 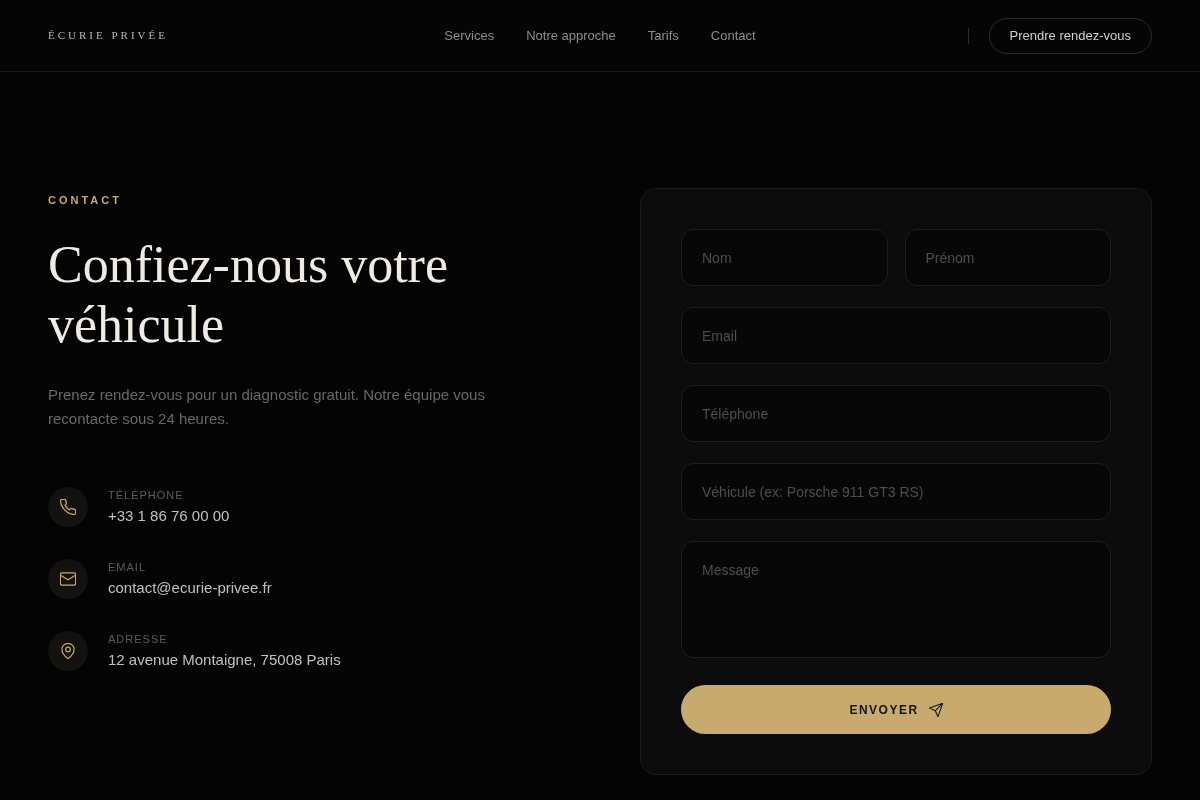 I want to click on page-heading: Confiez-nous votre véhicule, so click(x=248, y=294).